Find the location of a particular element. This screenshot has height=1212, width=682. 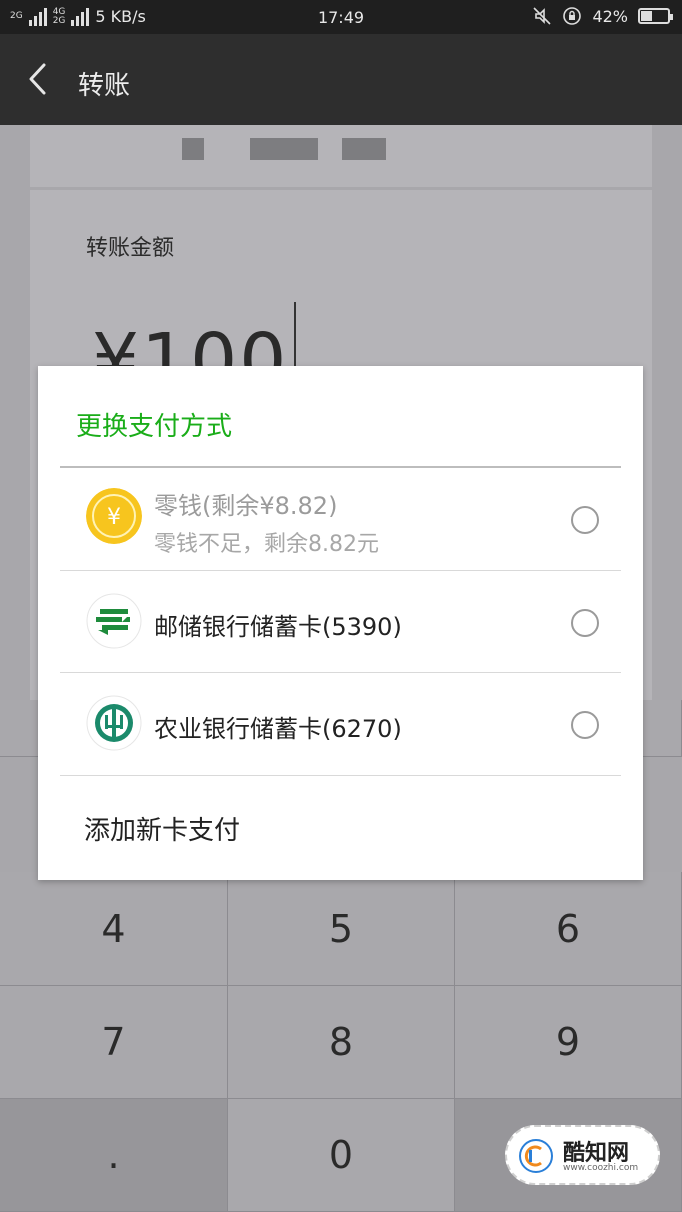

divider is located at coordinates (340, 775).